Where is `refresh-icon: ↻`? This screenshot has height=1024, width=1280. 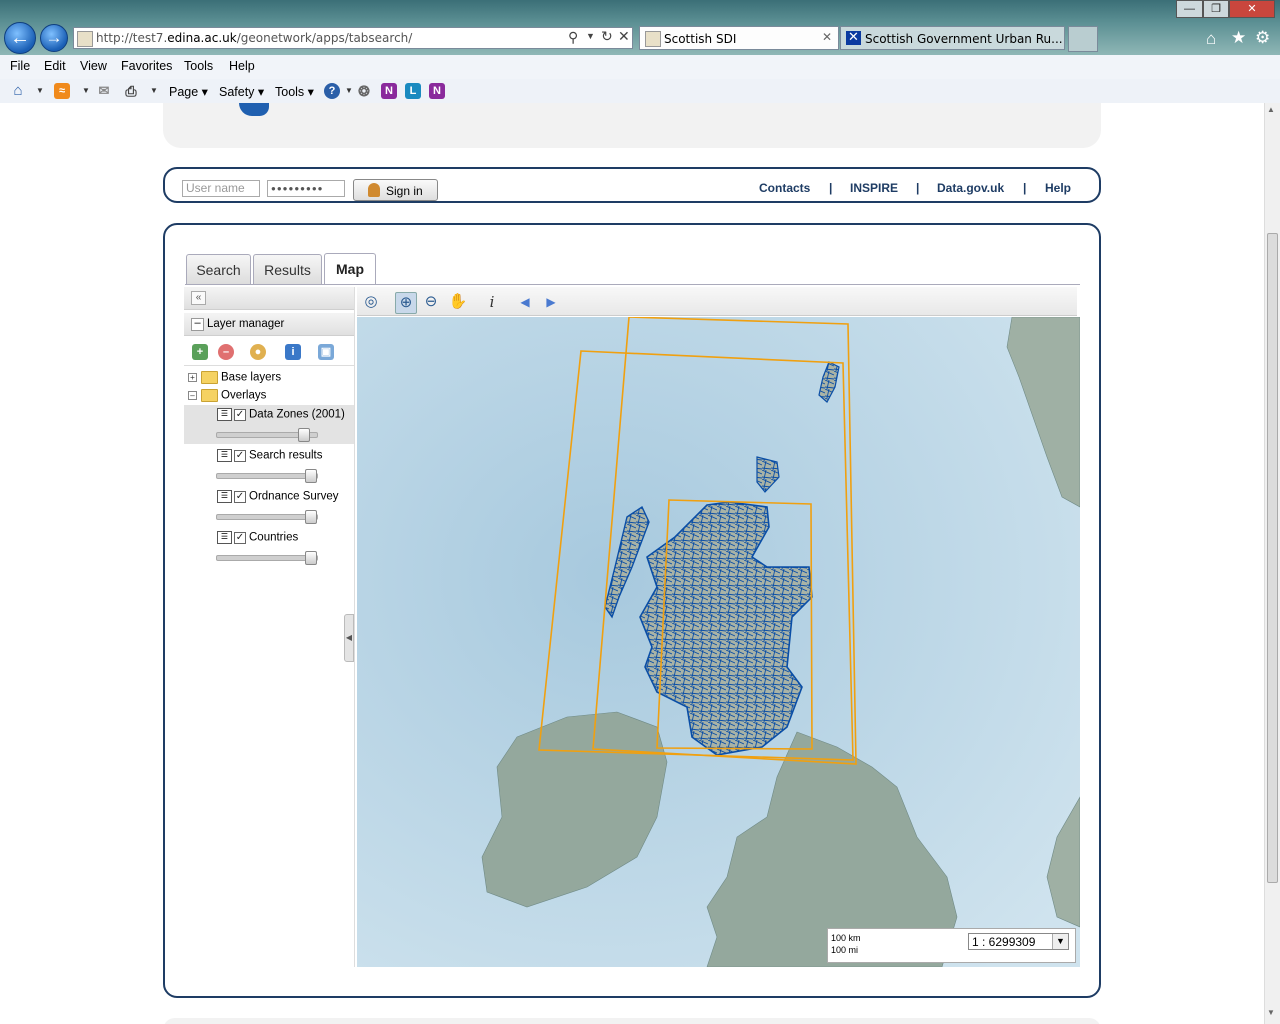
refresh-icon: ↻ is located at coordinates (607, 36).